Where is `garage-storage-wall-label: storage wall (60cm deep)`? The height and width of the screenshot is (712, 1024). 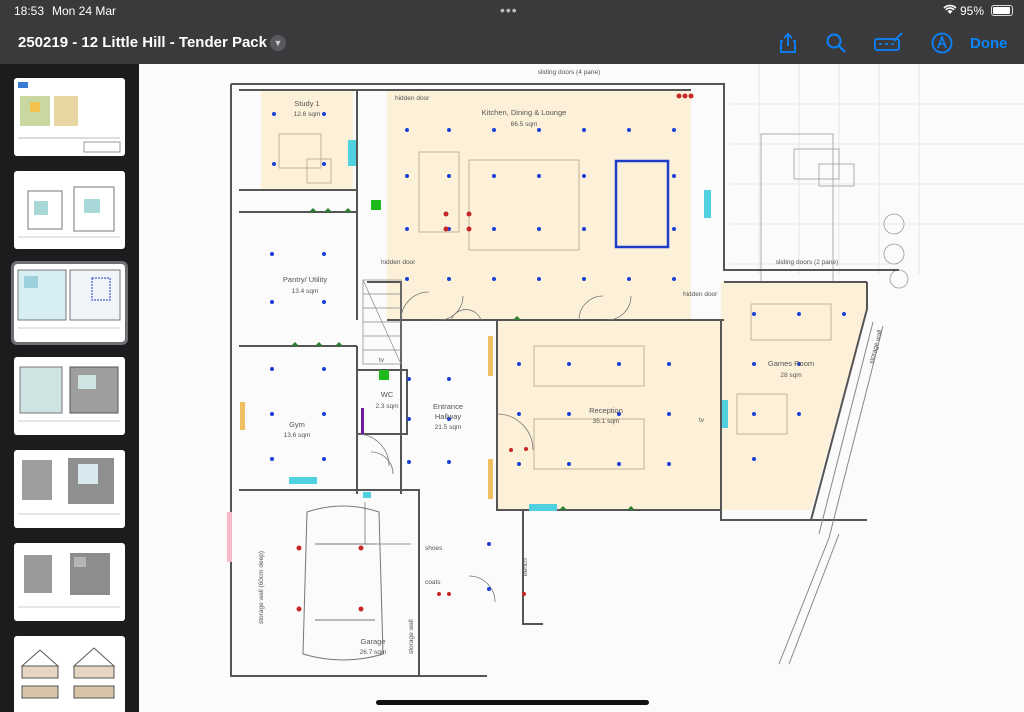 garage-storage-wall-label: storage wall (60cm deep) is located at coordinates (261, 587).